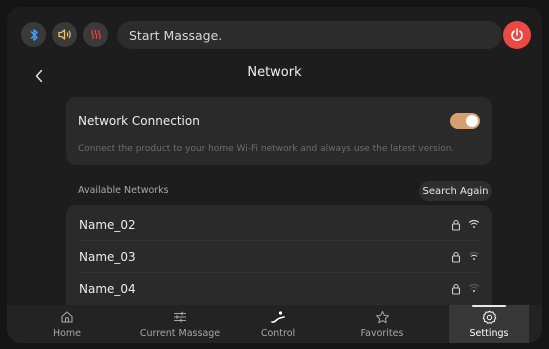 The image size is (549, 349). Describe the element at coordinates (67, 317) in the screenshot. I see `home-icon` at that location.